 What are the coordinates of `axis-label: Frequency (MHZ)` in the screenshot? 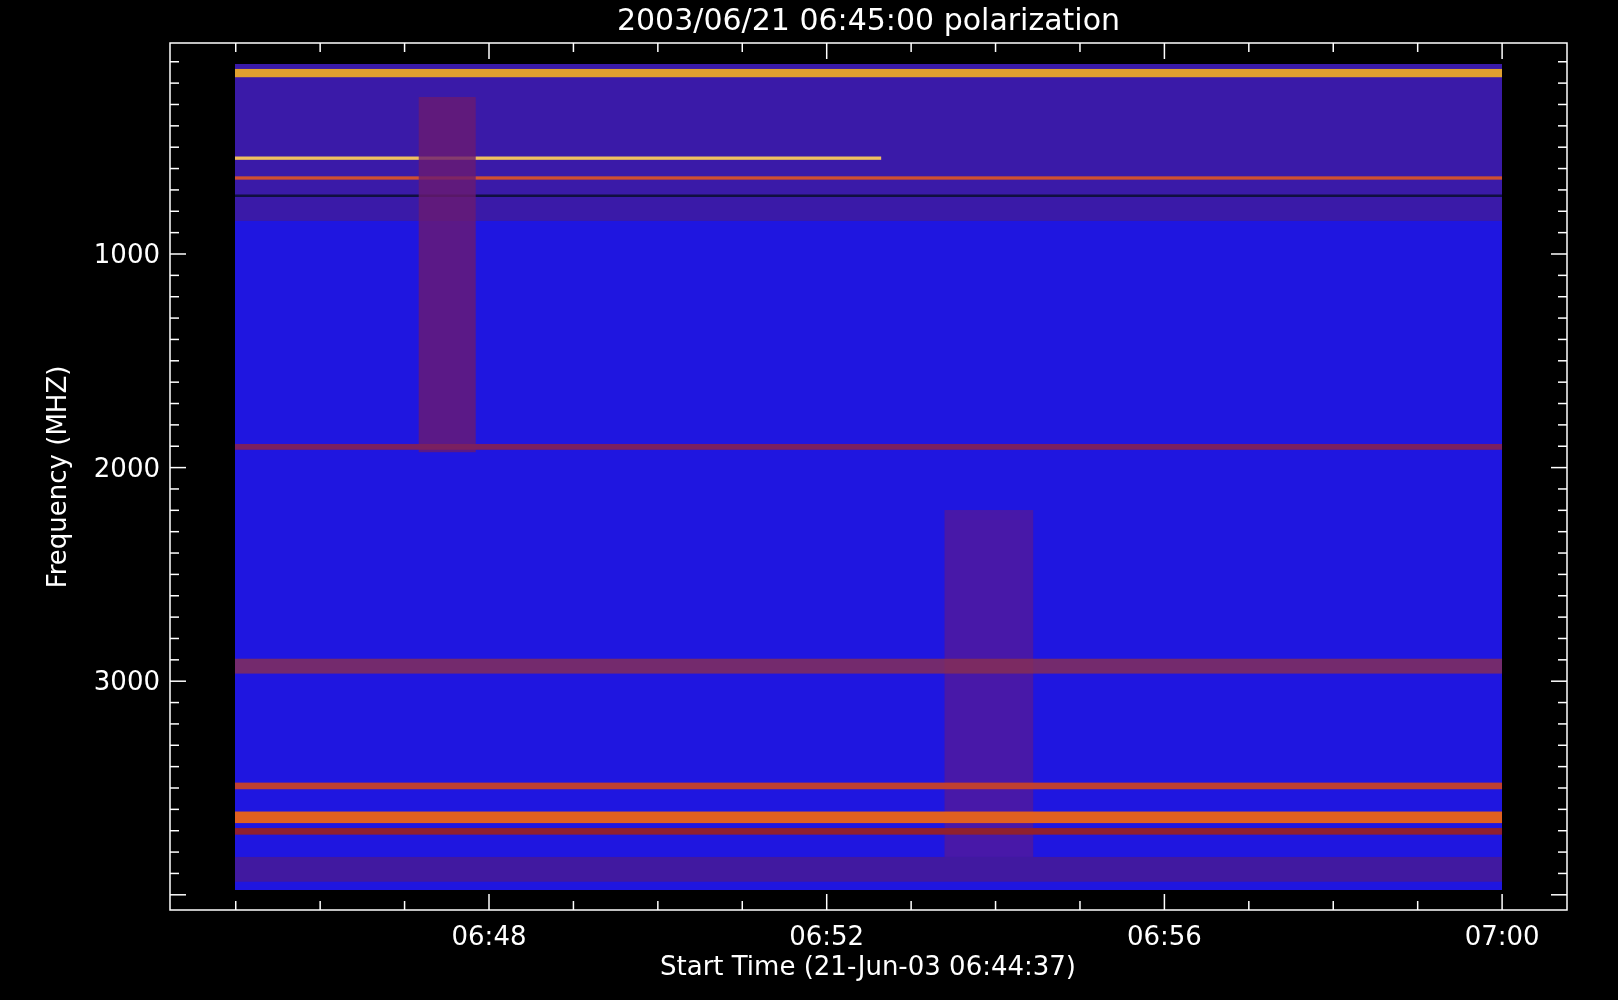 It's located at (57, 477).